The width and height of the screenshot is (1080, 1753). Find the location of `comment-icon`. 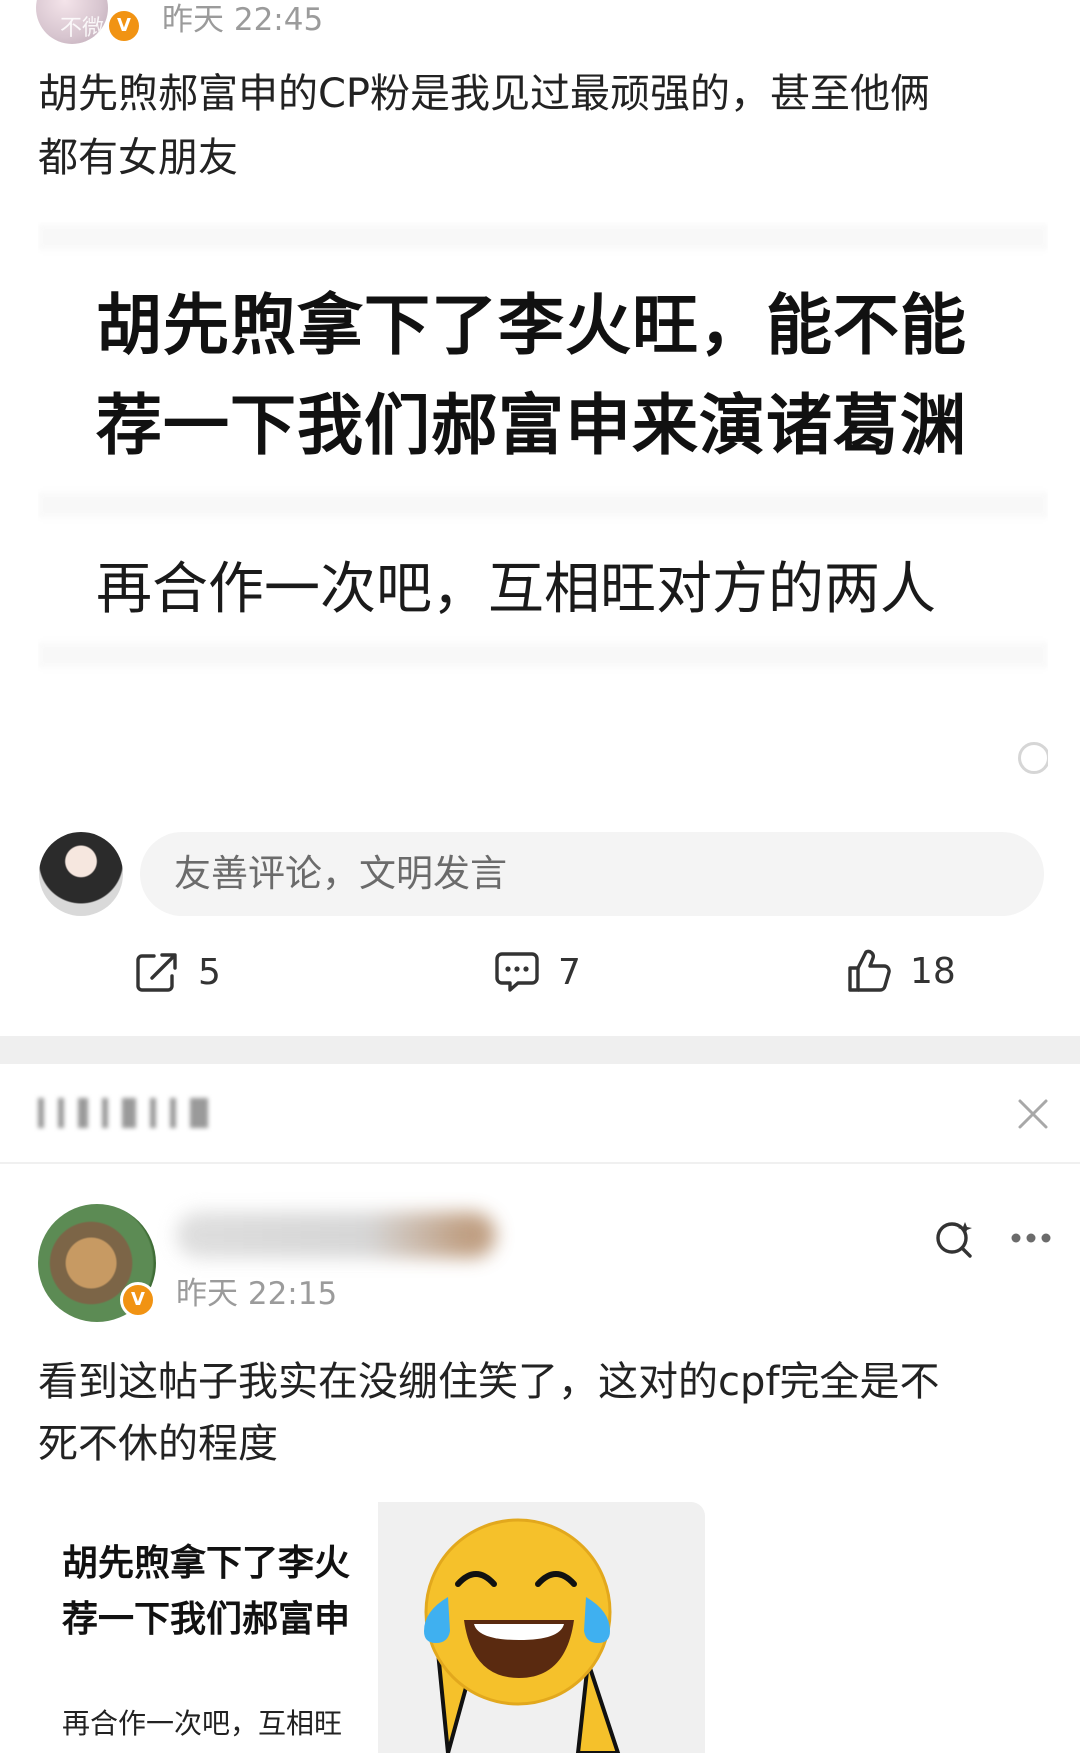

comment-icon is located at coordinates (517, 972).